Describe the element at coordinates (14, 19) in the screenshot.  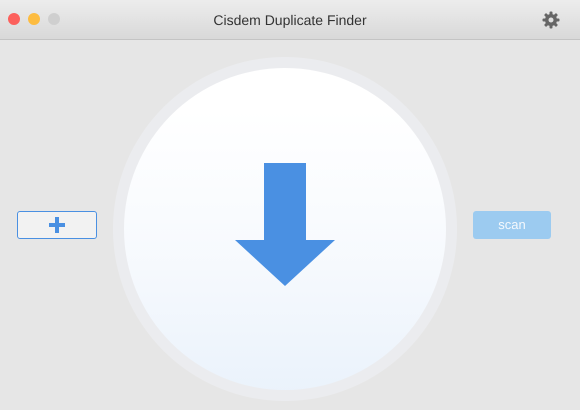
I see `close-button` at that location.